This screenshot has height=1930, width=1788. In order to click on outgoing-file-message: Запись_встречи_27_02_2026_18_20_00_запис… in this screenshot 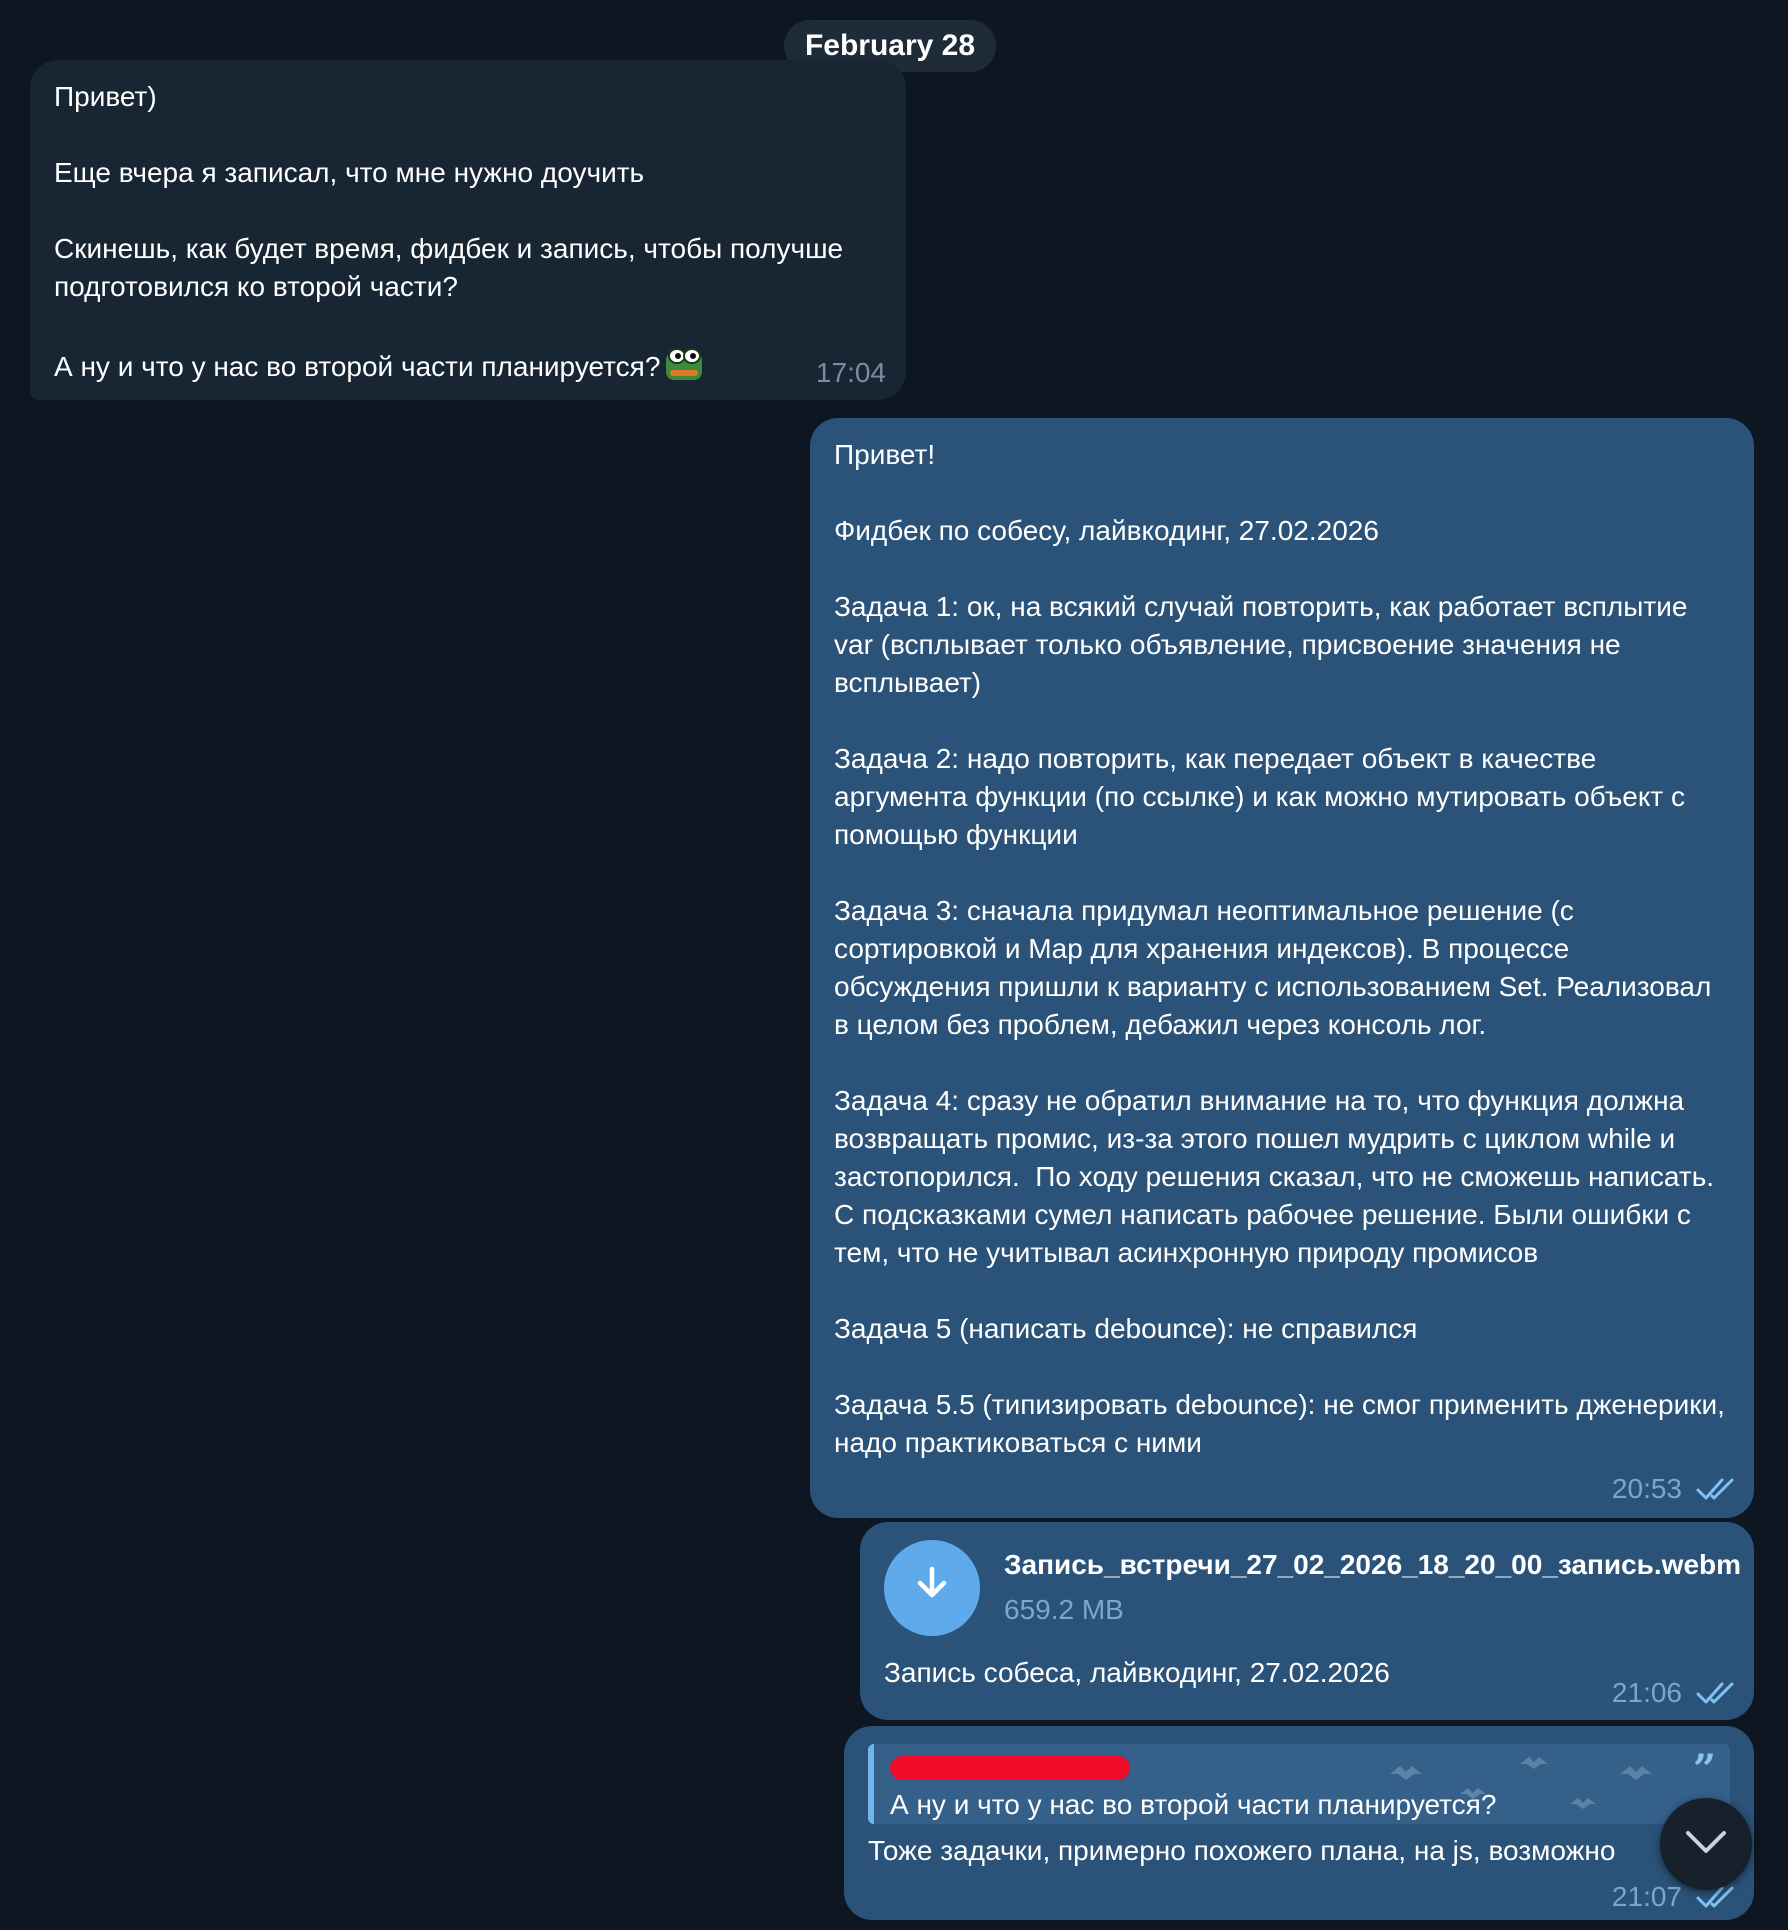, I will do `click(1307, 1621)`.